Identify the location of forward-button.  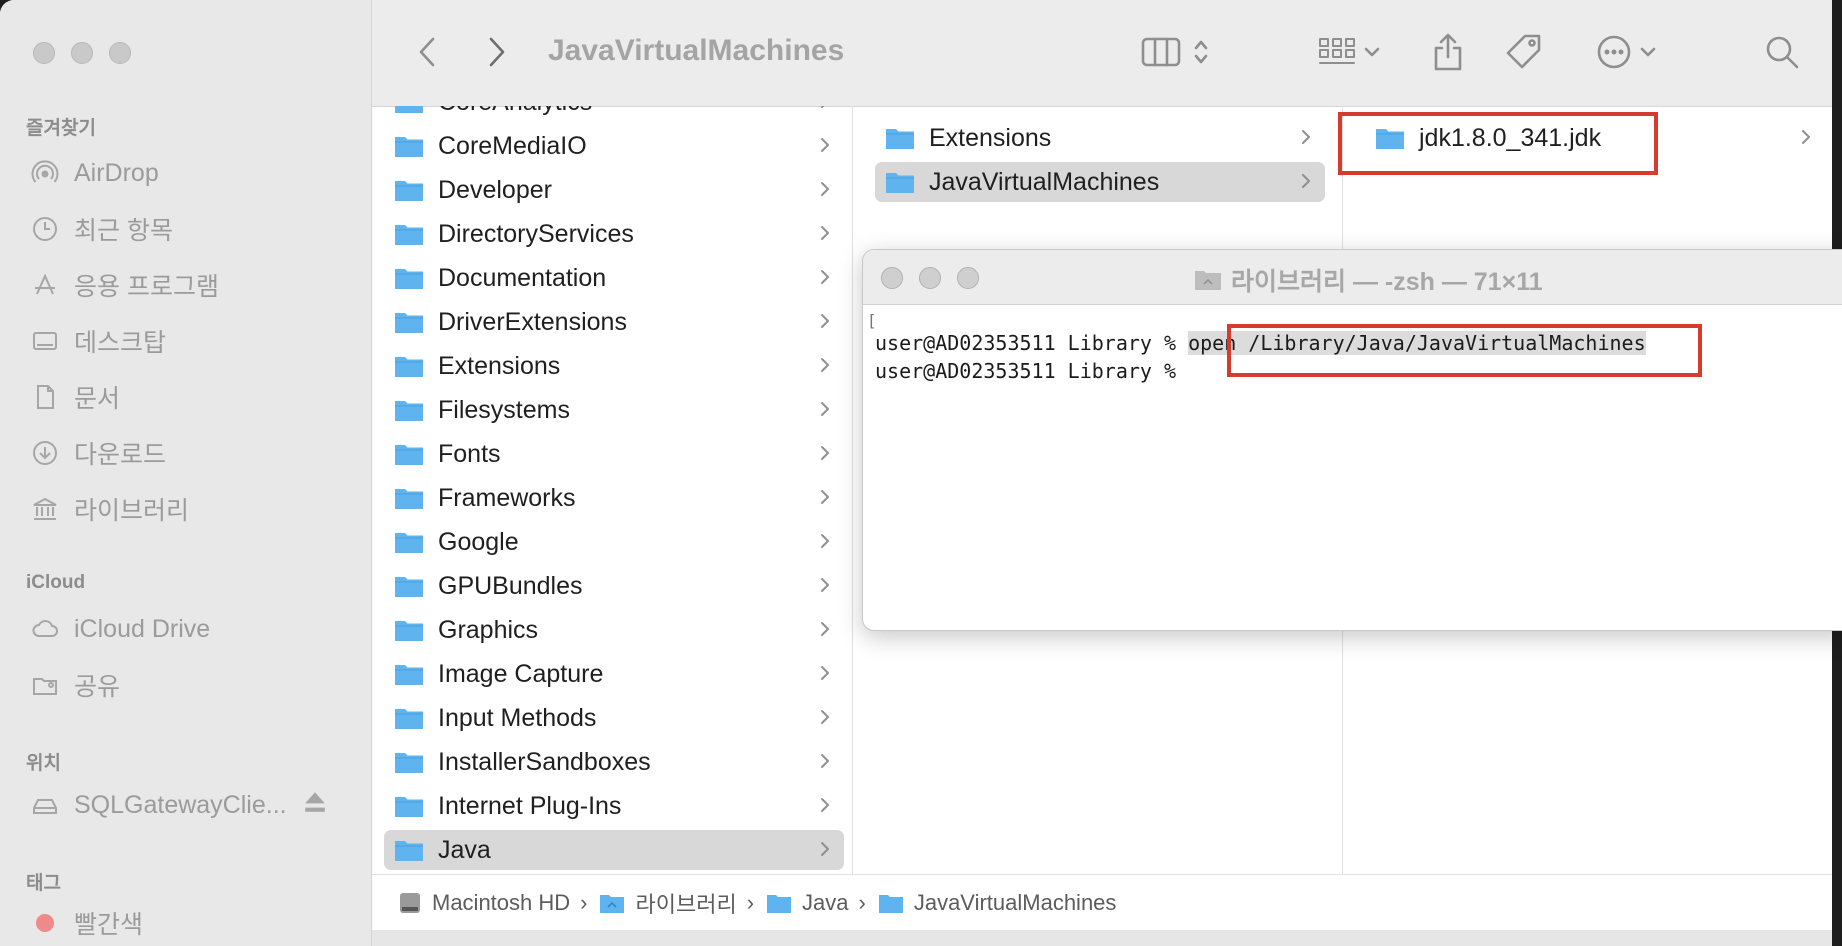
(497, 52).